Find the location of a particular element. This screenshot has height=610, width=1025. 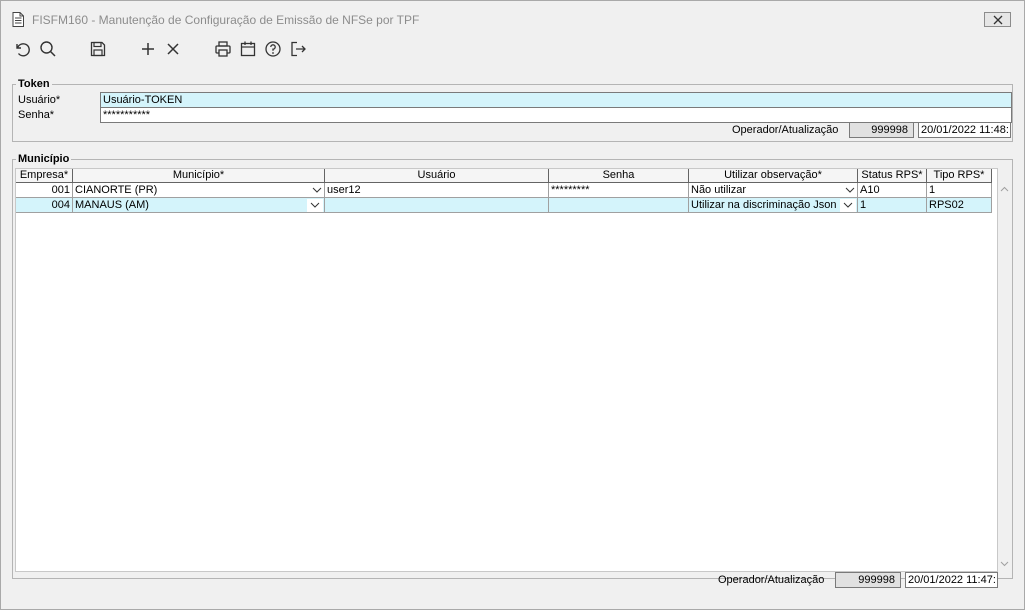

print-icon is located at coordinates (223, 49).